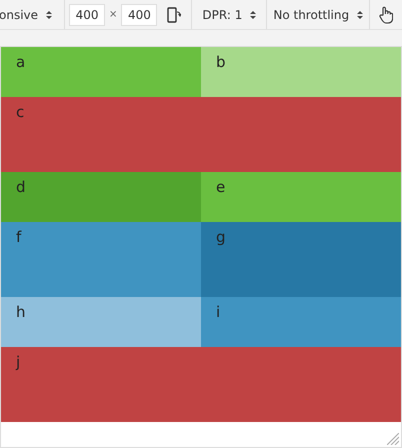 This screenshot has width=402, height=448. I want to click on height-field: 400, so click(139, 15).